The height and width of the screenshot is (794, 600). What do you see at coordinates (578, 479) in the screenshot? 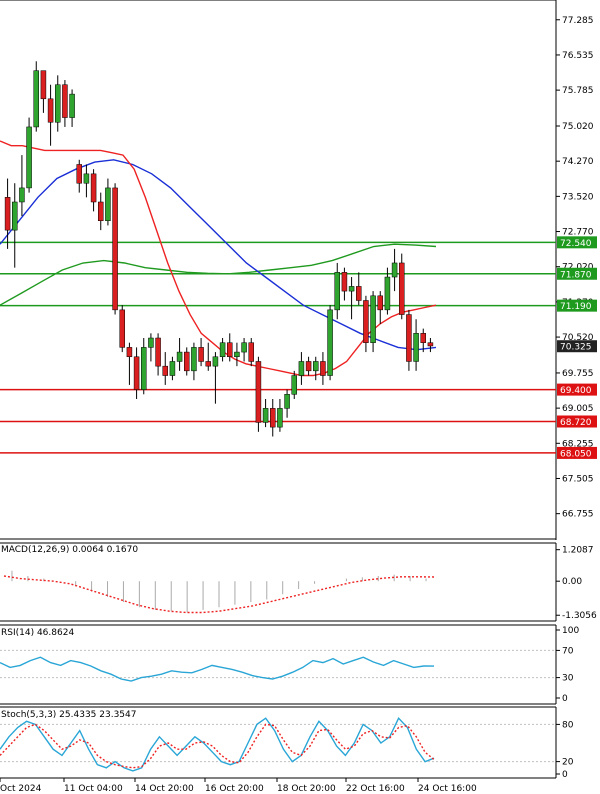
I see `y-tick-label: 67.505` at bounding box center [578, 479].